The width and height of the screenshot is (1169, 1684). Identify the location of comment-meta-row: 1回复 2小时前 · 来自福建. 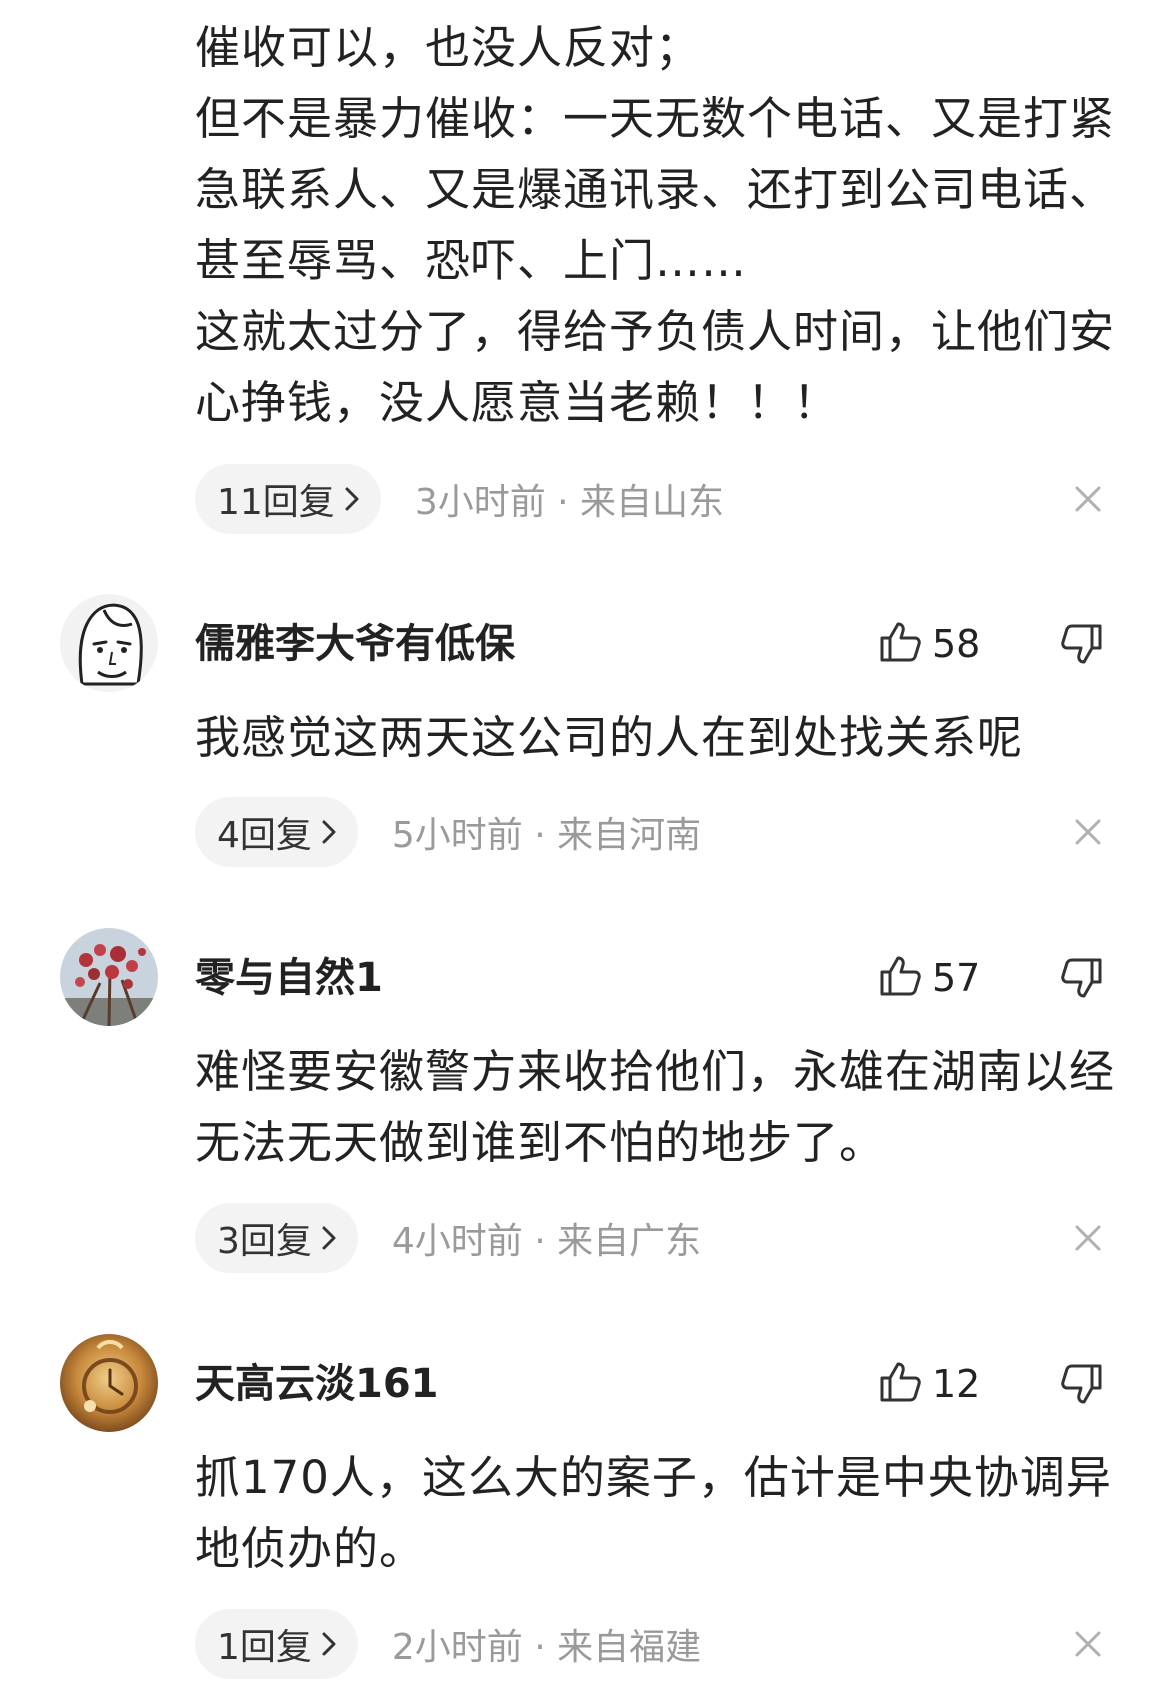
(448, 1644).